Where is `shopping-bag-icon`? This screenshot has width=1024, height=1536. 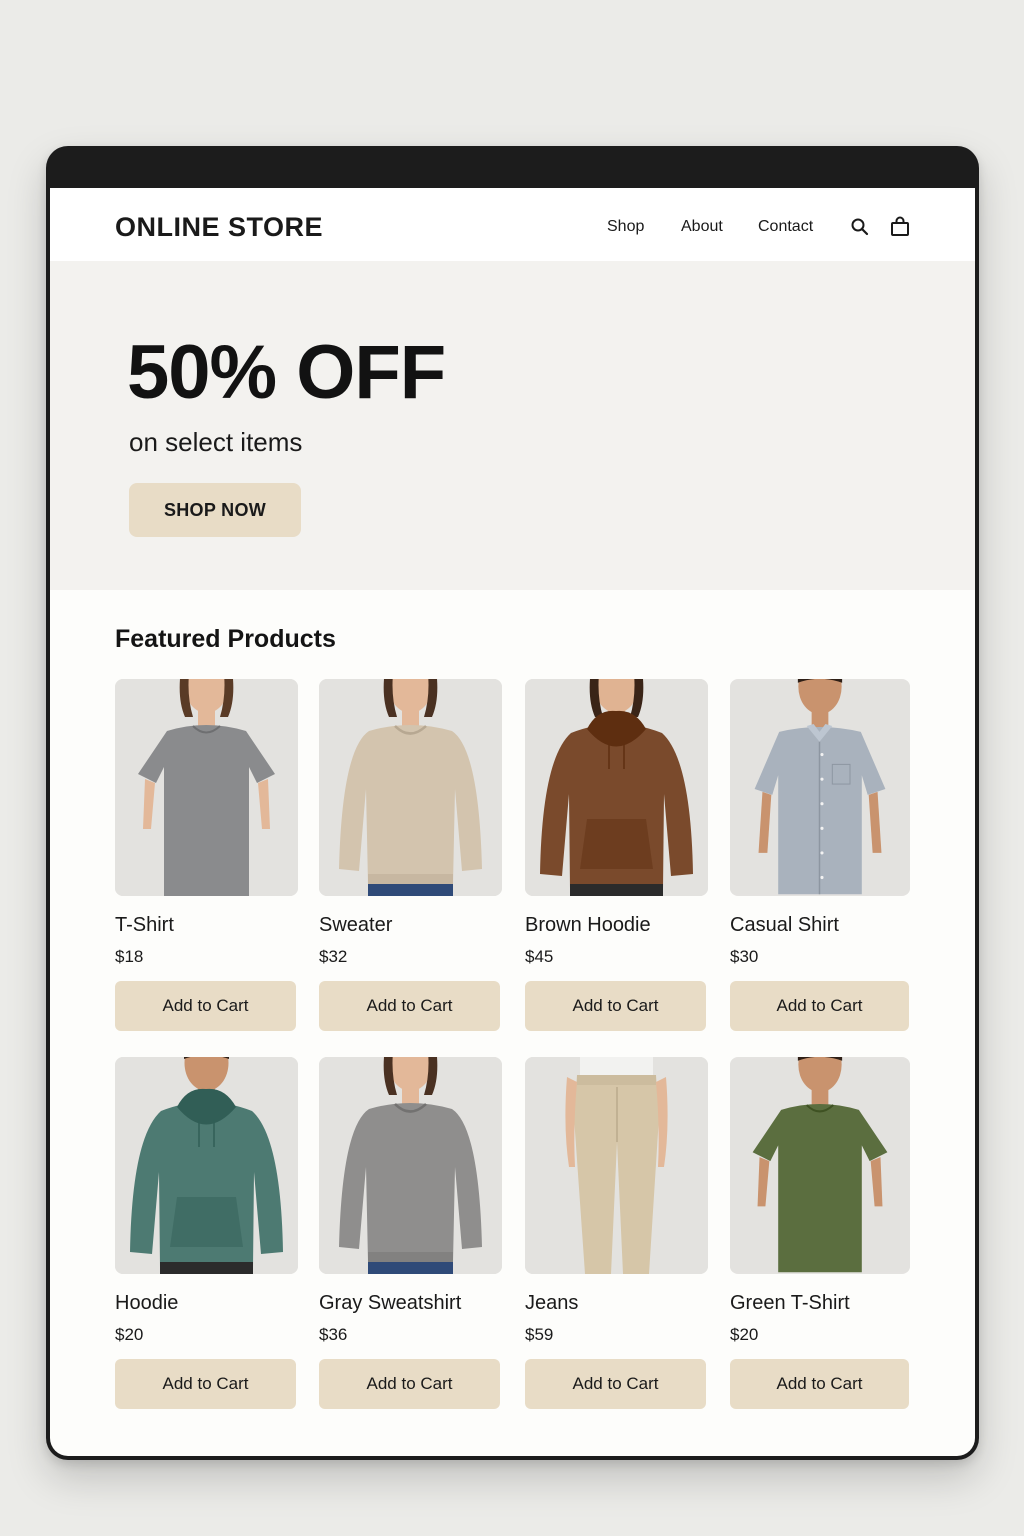
shopping-bag-icon is located at coordinates (900, 227).